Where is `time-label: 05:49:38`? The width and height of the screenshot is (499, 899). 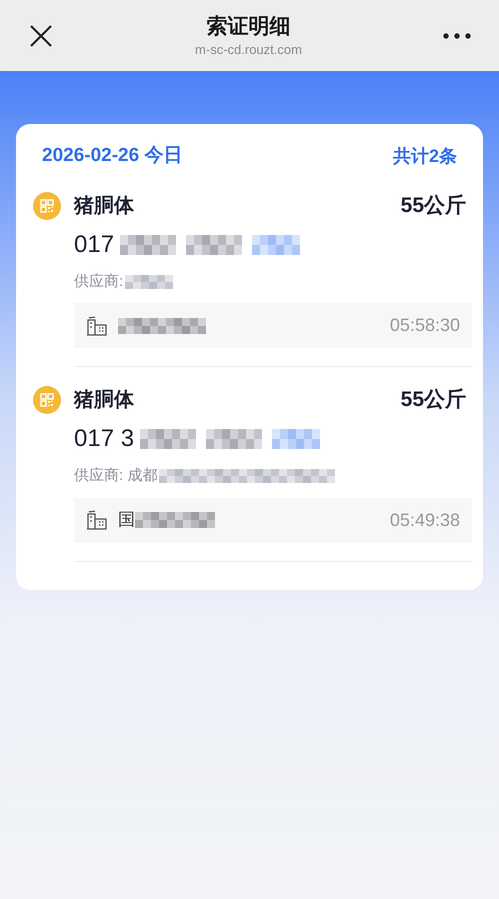 time-label: 05:49:38 is located at coordinates (425, 520).